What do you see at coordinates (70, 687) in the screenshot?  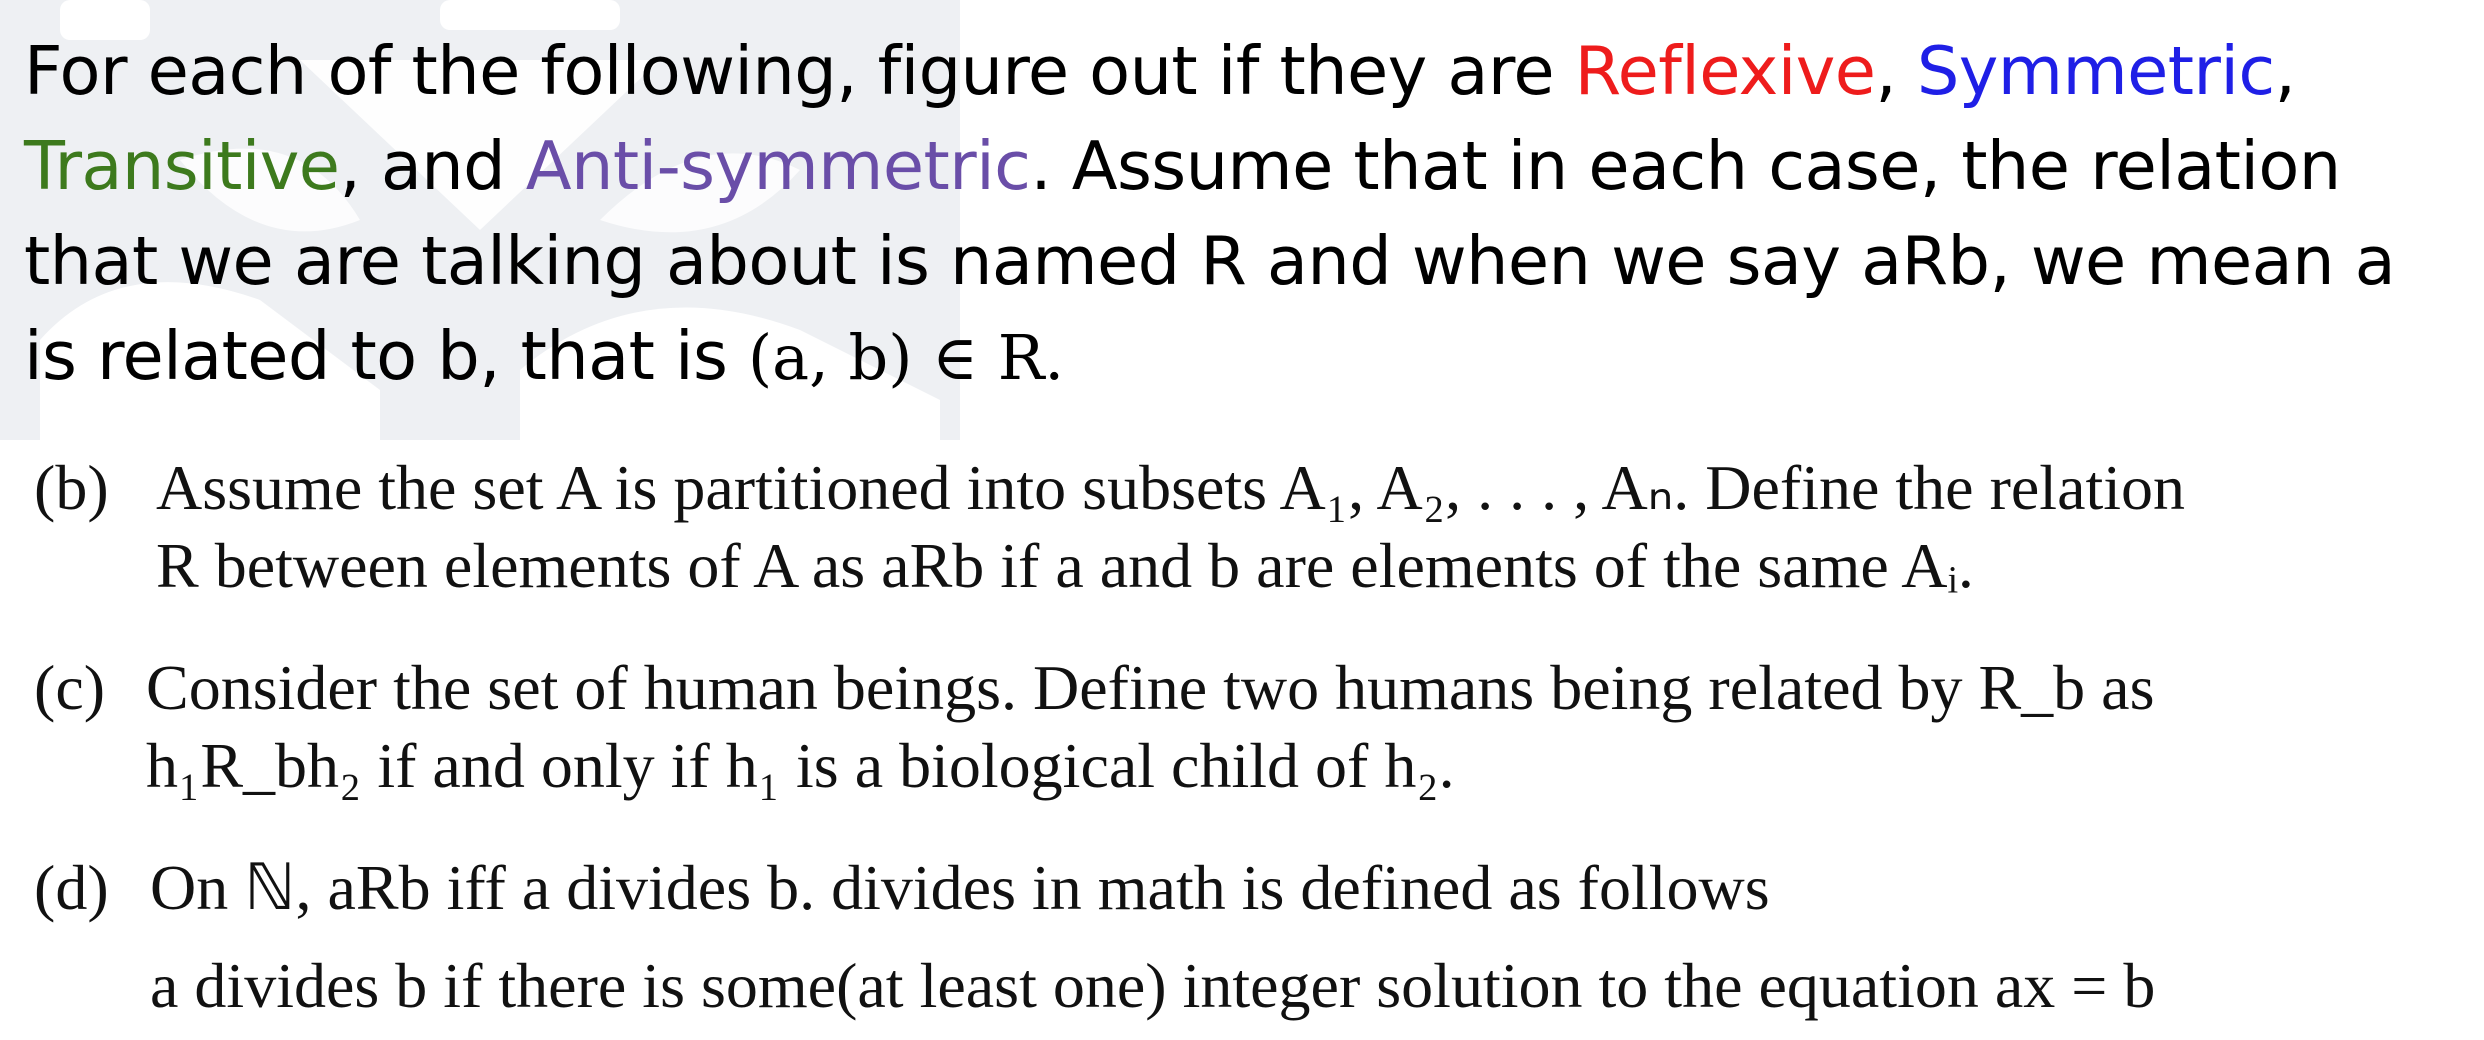 I see `problem-label: (c)` at bounding box center [70, 687].